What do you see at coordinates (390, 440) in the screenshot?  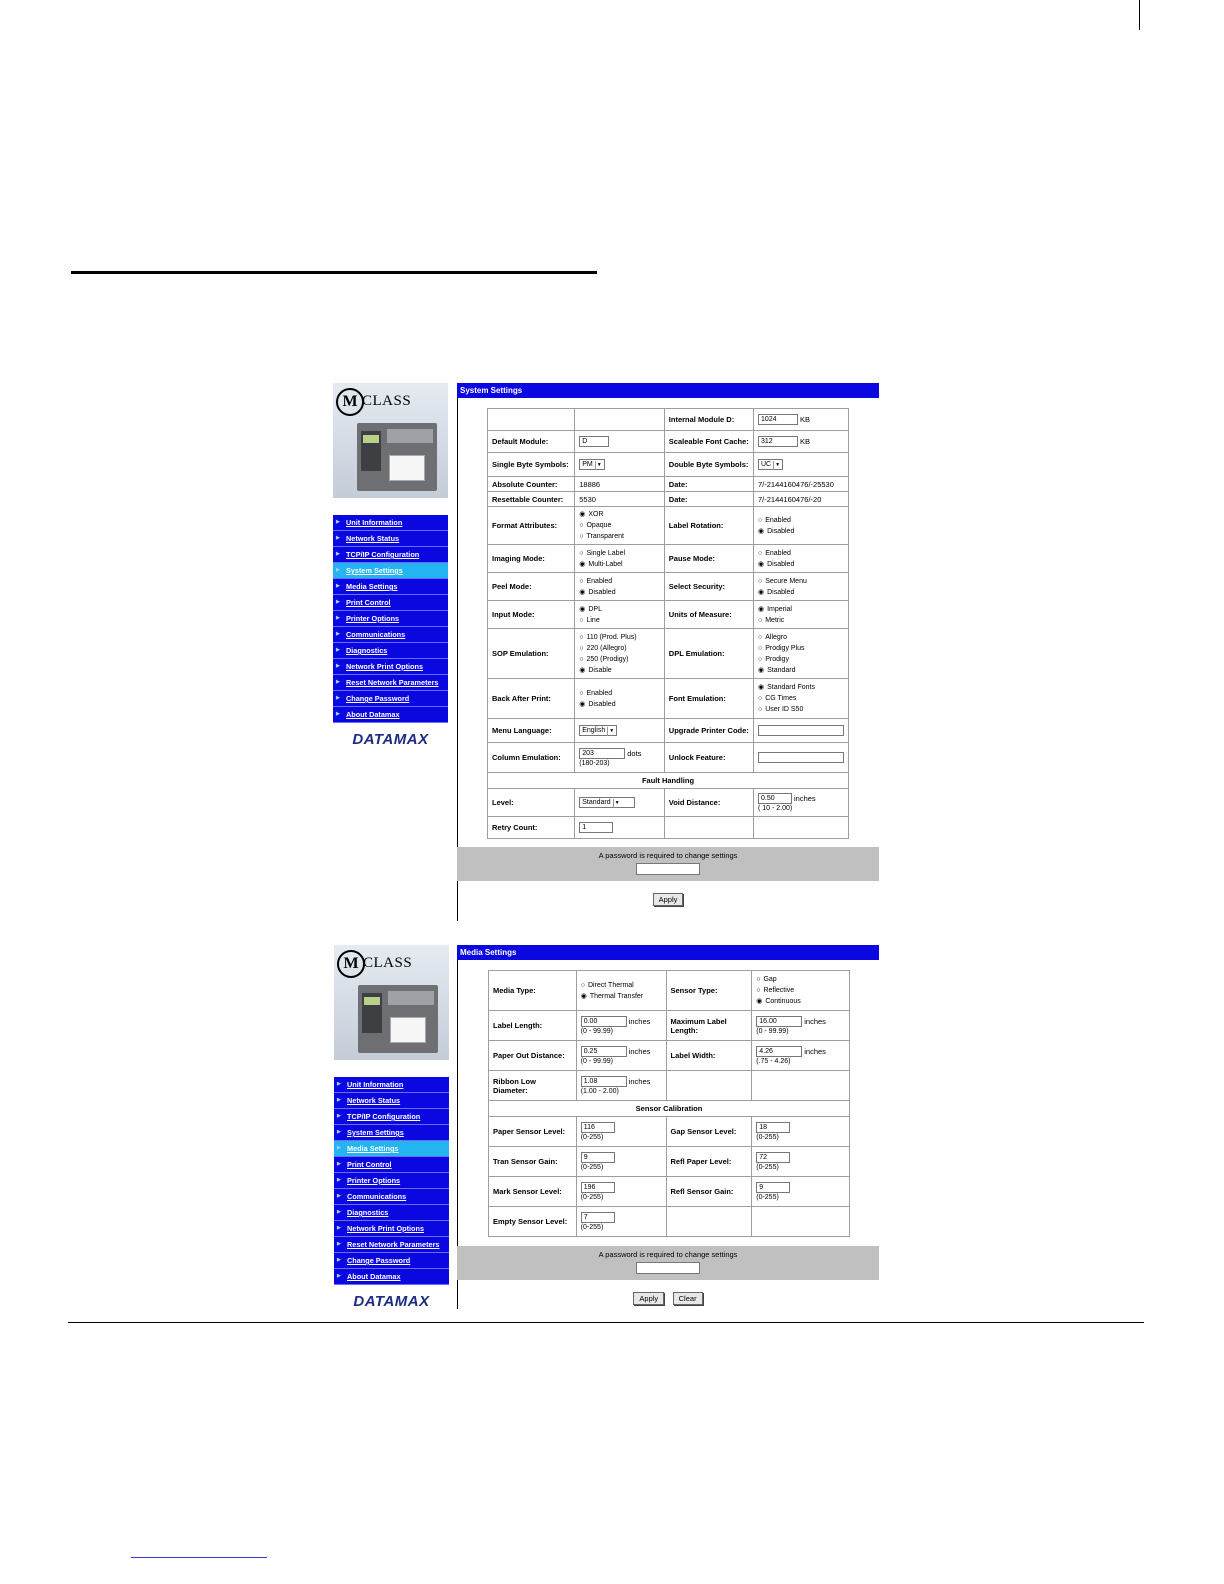 I see `mclass-logo: M CLASS` at bounding box center [390, 440].